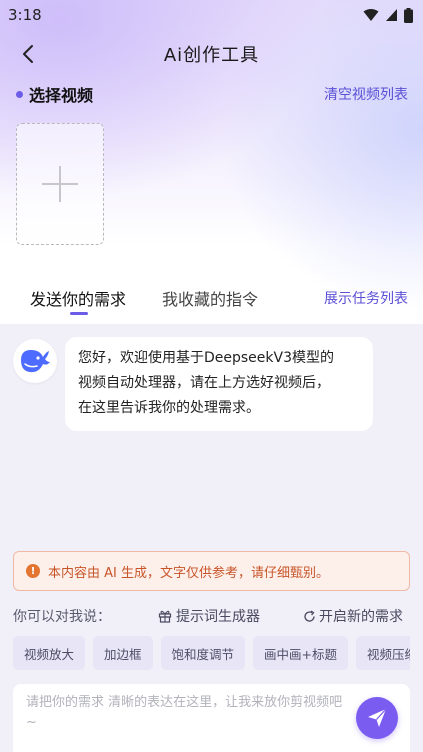  Describe the element at coordinates (62, 617) in the screenshot. I see `suggestion-label: 你可以对我说：` at that location.